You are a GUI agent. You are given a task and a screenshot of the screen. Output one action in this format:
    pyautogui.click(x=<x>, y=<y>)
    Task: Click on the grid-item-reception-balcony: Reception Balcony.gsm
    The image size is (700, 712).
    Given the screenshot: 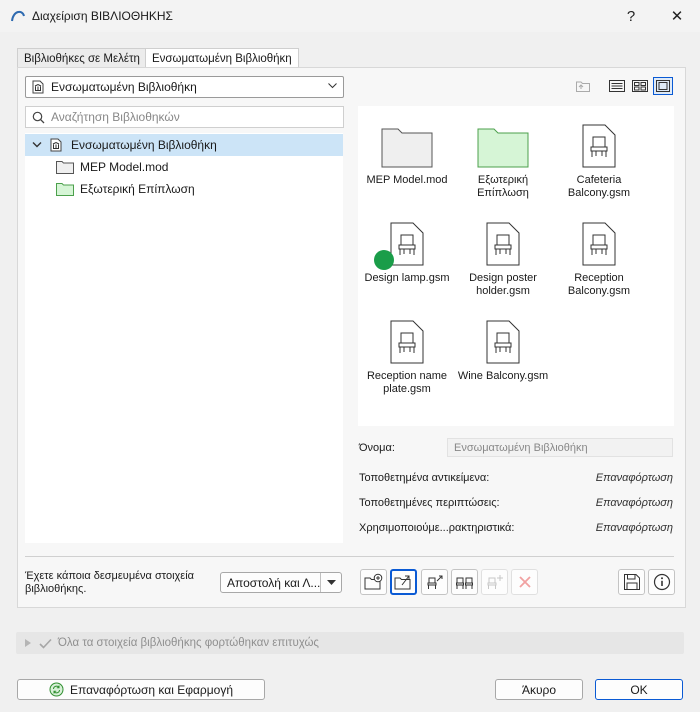 What is the action you would take?
    pyautogui.click(x=599, y=256)
    